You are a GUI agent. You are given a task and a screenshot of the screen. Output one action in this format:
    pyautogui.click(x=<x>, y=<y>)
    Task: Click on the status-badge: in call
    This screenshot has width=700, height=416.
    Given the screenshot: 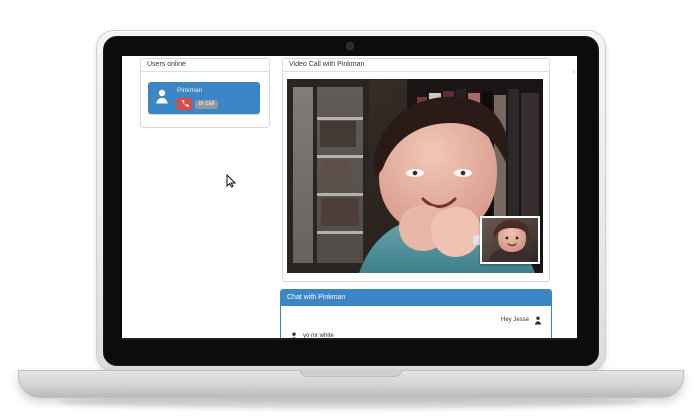 What is the action you would take?
    pyautogui.click(x=207, y=104)
    